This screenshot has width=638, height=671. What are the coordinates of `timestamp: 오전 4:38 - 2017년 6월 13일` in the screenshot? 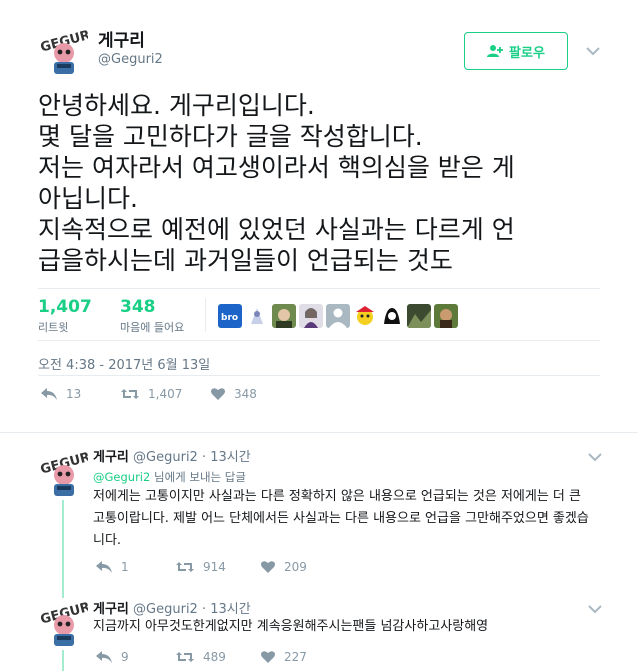 It's located at (124, 363).